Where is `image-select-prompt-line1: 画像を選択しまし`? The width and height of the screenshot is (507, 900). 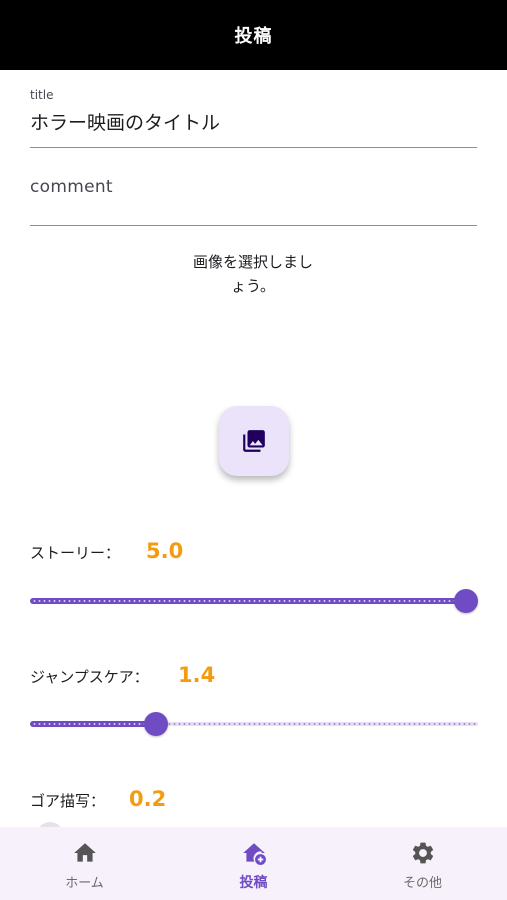 image-select-prompt-line1: 画像を選択しまし is located at coordinates (252, 262).